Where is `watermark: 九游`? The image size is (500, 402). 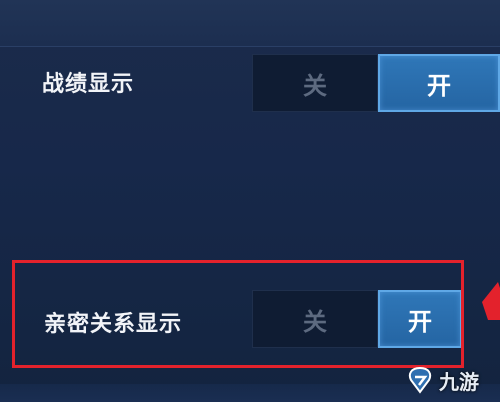 watermark: 九游 is located at coordinates (442, 380).